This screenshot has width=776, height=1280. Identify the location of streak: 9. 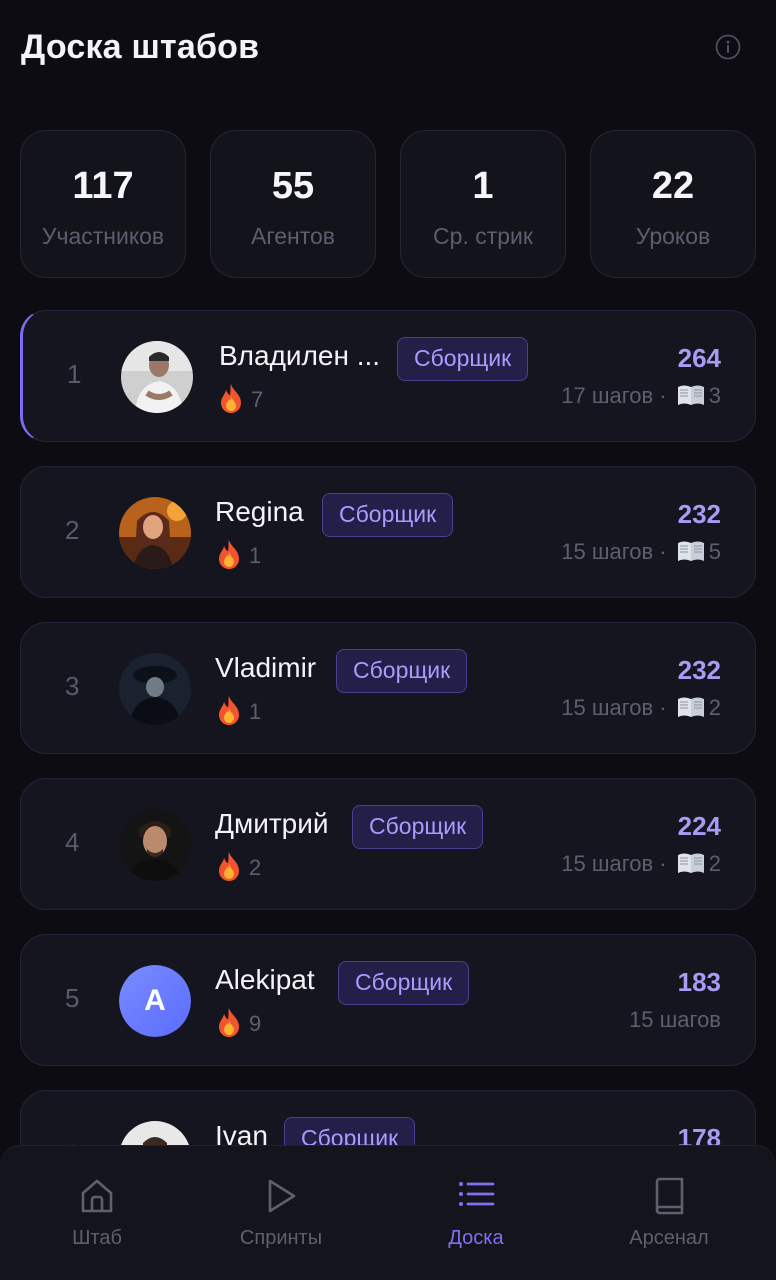
(239, 1022).